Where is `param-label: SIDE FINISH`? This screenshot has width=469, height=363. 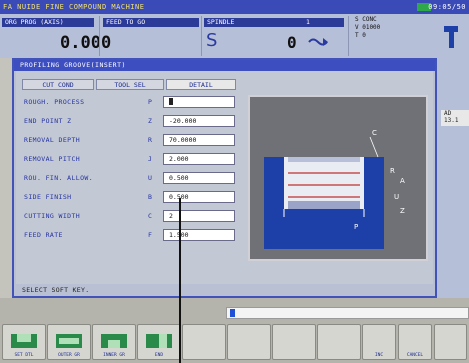
param-label: SIDE FINISH is located at coordinates (48, 197).